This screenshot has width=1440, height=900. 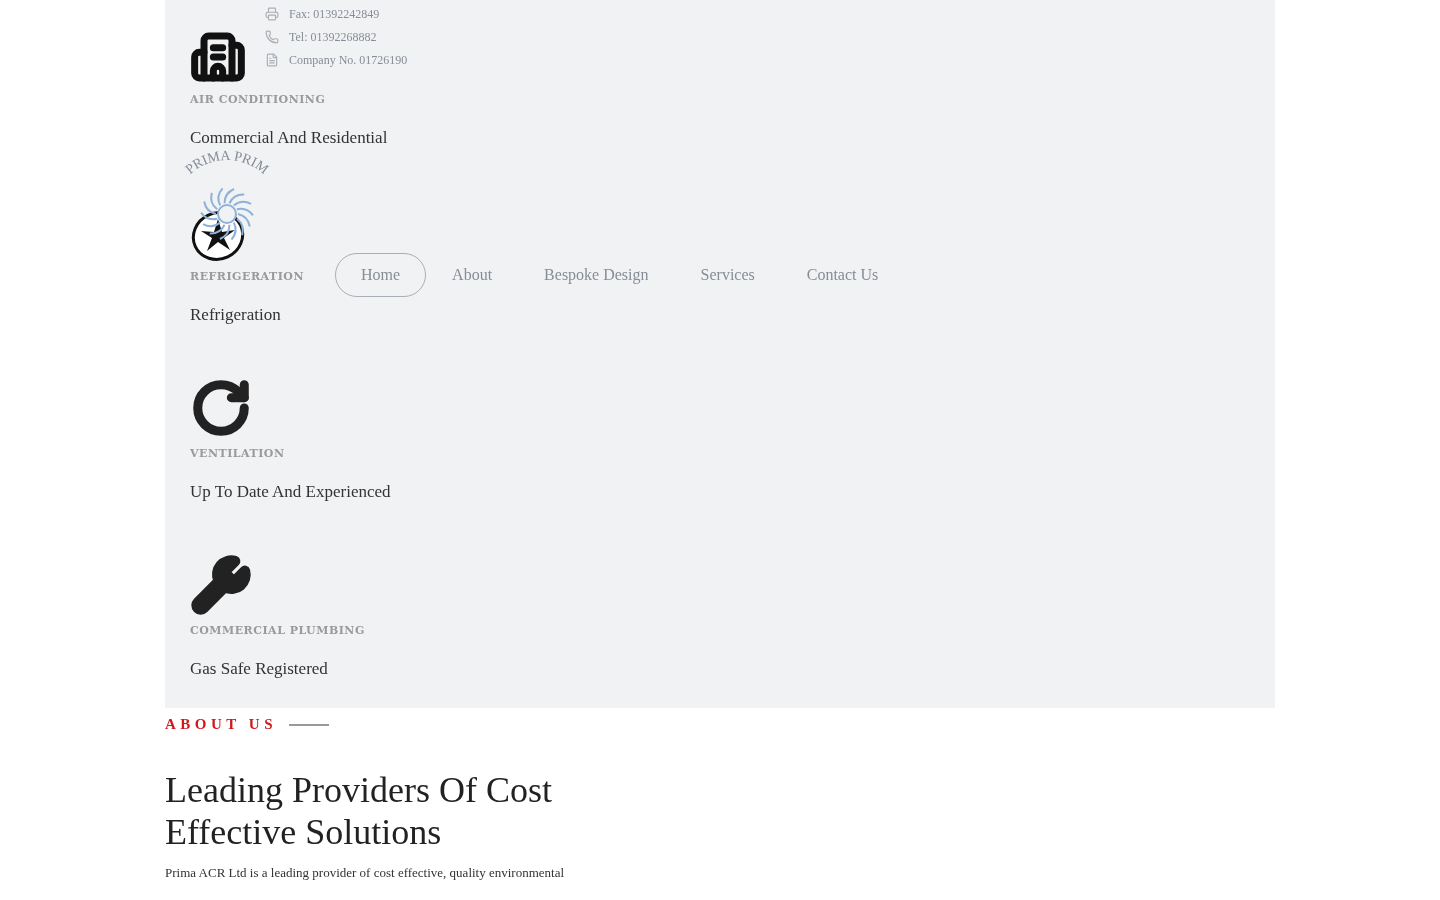 What do you see at coordinates (258, 99) in the screenshot?
I see `service-title: AIR CONDITIONING` at bounding box center [258, 99].